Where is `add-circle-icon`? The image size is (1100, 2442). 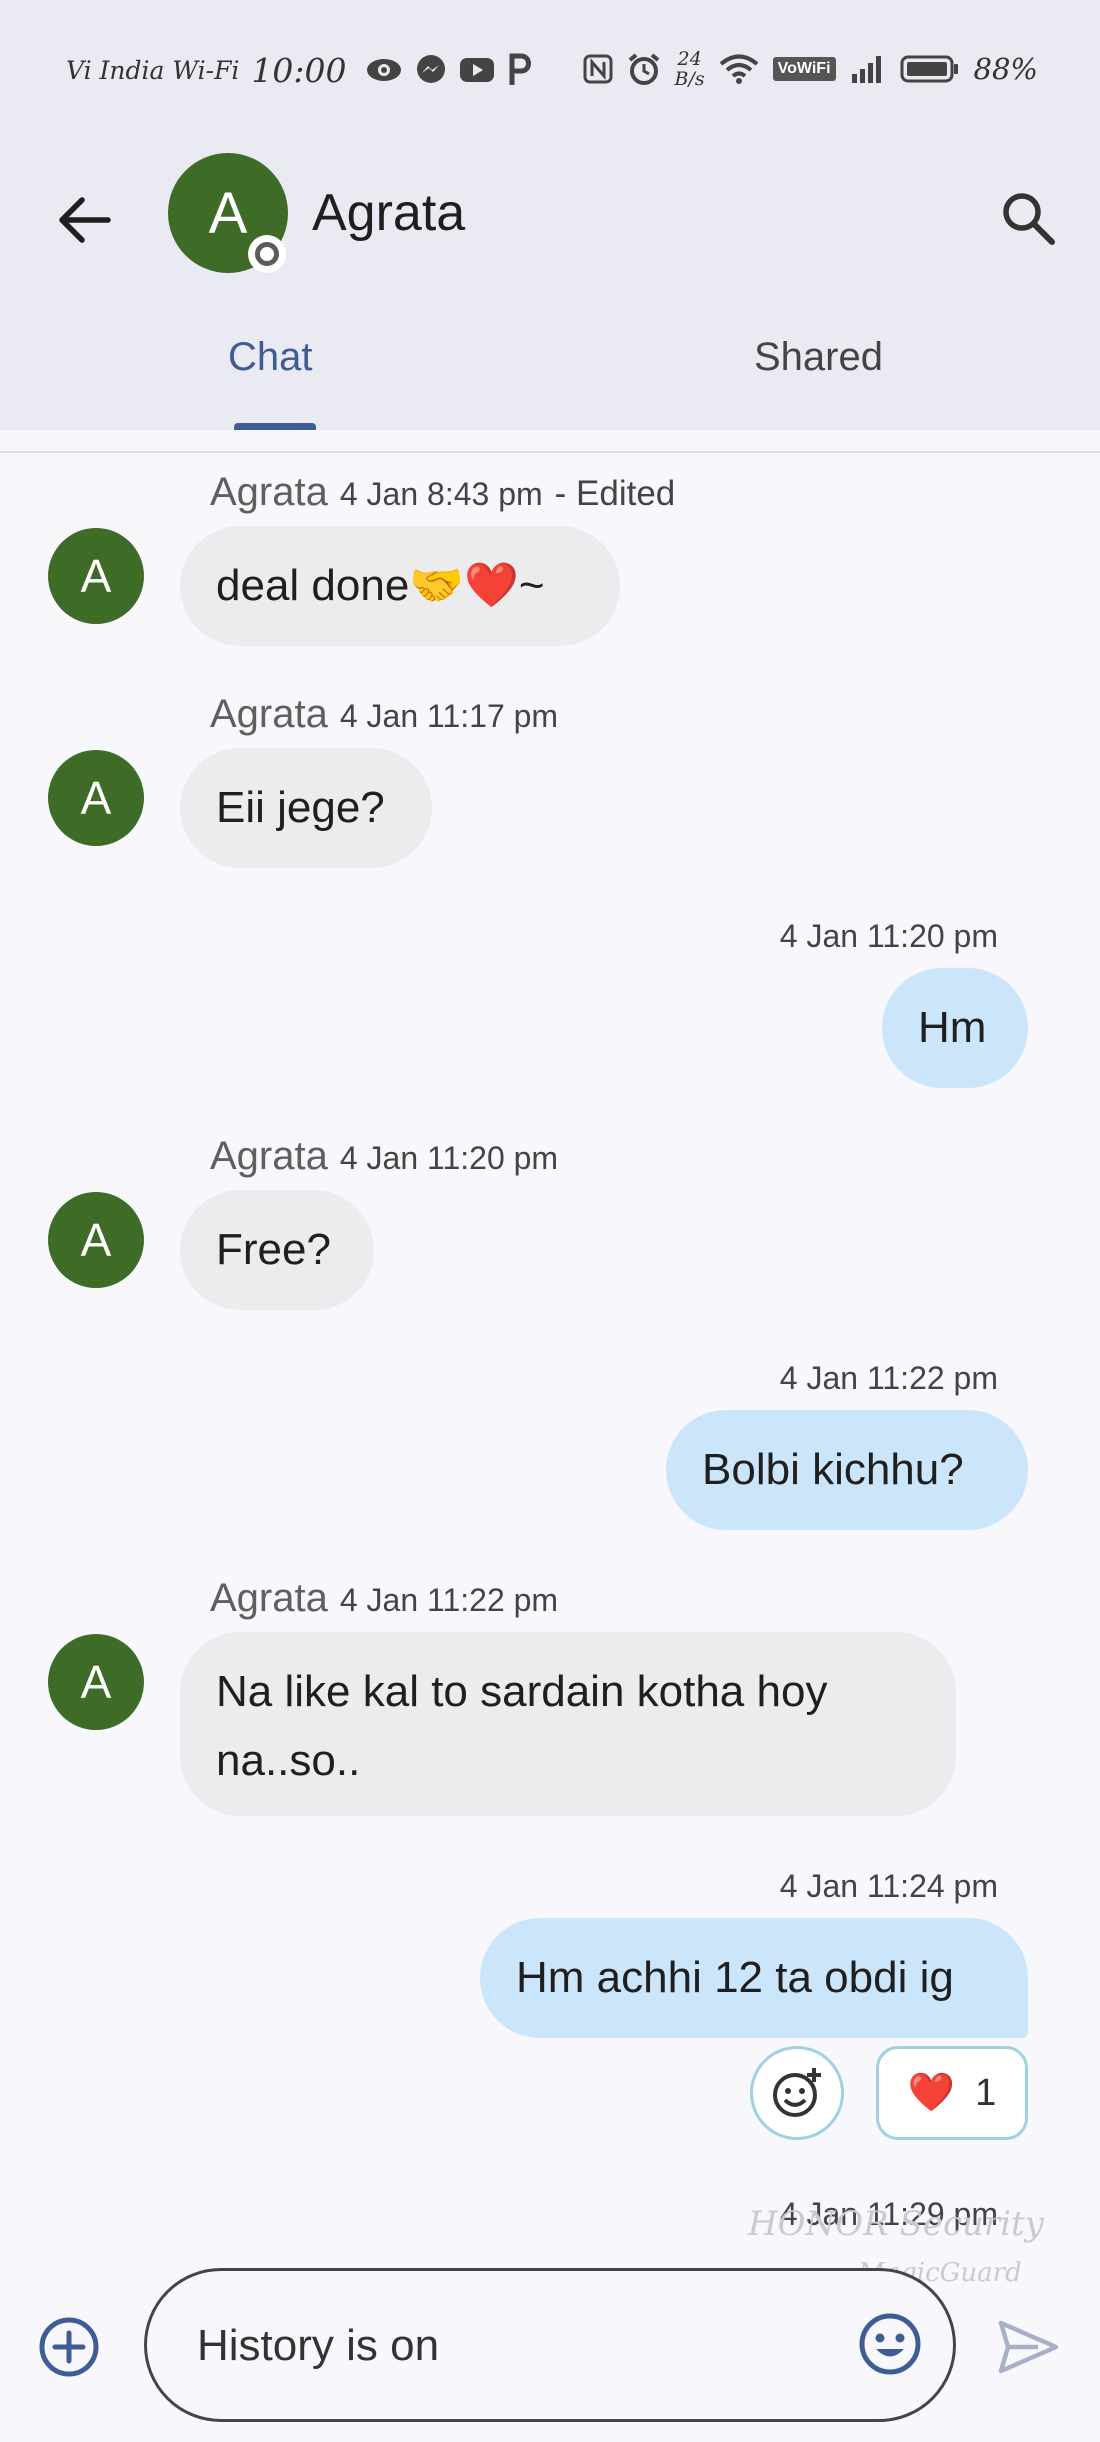
add-circle-icon is located at coordinates (69, 2347).